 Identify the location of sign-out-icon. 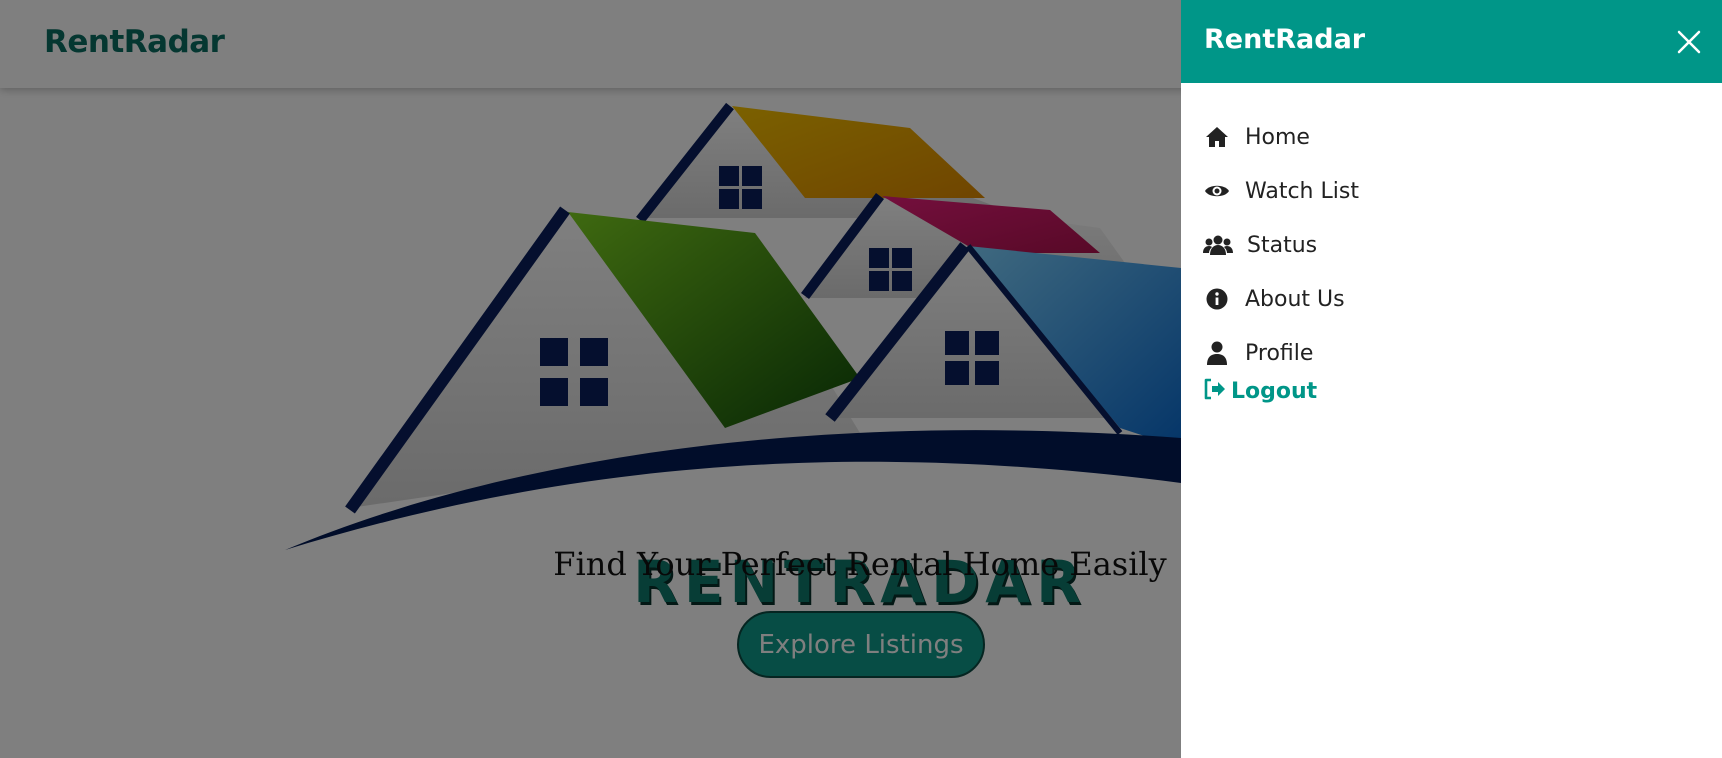
(1215, 391).